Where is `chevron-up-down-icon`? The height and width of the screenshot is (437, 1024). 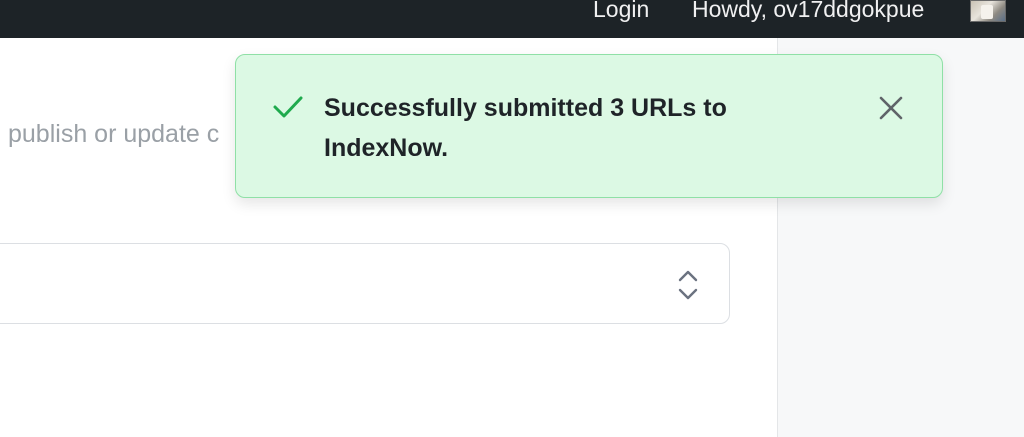
chevron-up-down-icon is located at coordinates (688, 285).